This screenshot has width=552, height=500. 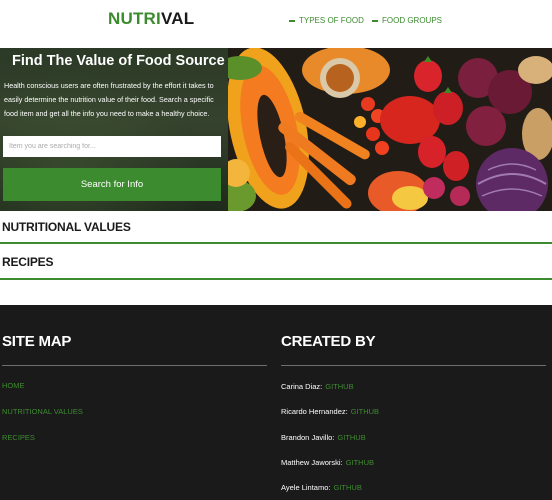 I want to click on creator-name: Brandon Javillo:, so click(x=308, y=437).